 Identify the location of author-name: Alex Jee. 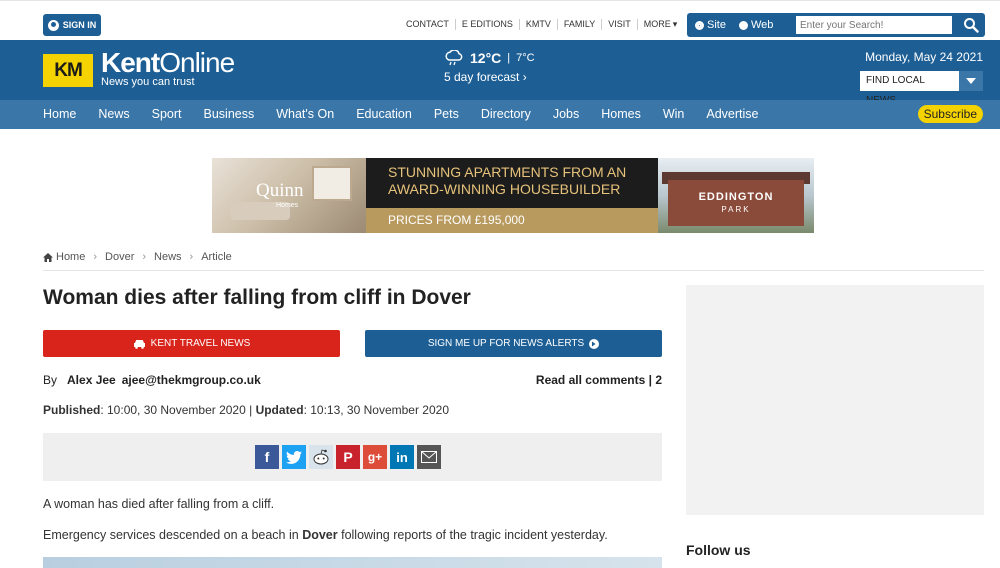
(91, 380).